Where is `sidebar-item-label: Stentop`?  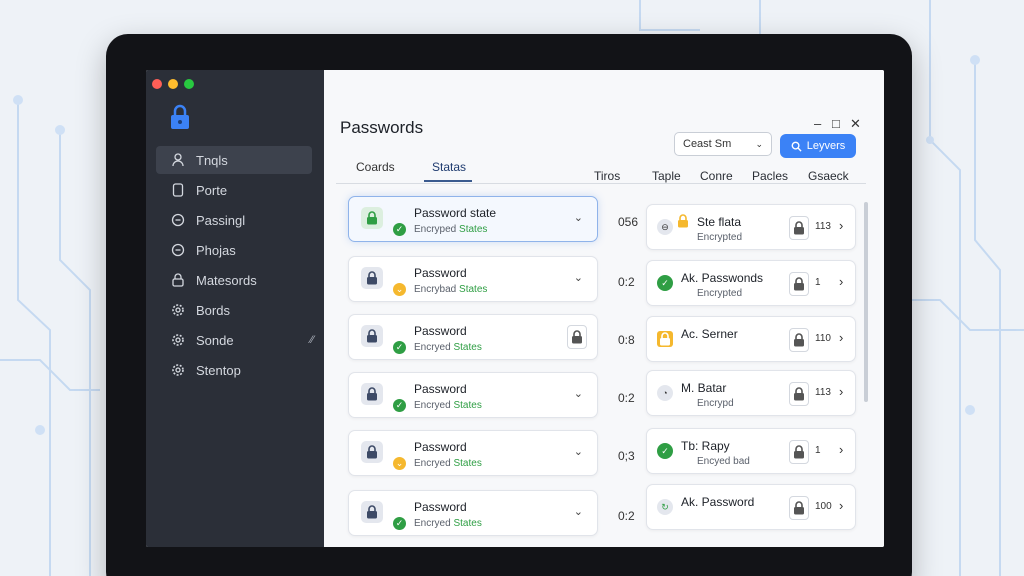
sidebar-item-label: Stentop is located at coordinates (218, 370).